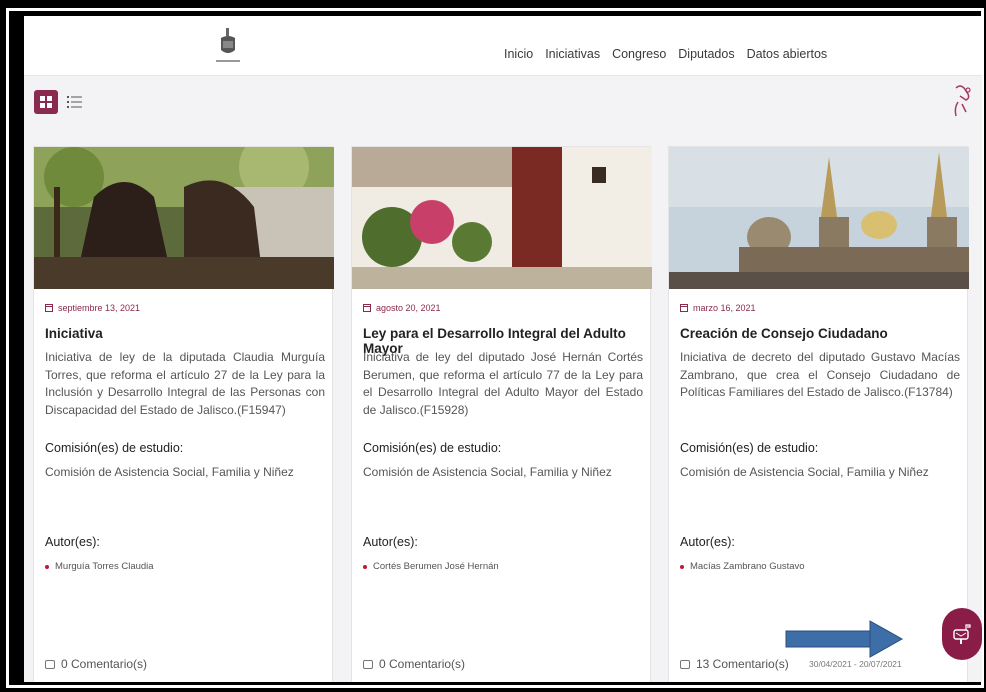  Describe the element at coordinates (104, 566) in the screenshot. I see `author-name: Murguía Torres Claudia` at that location.